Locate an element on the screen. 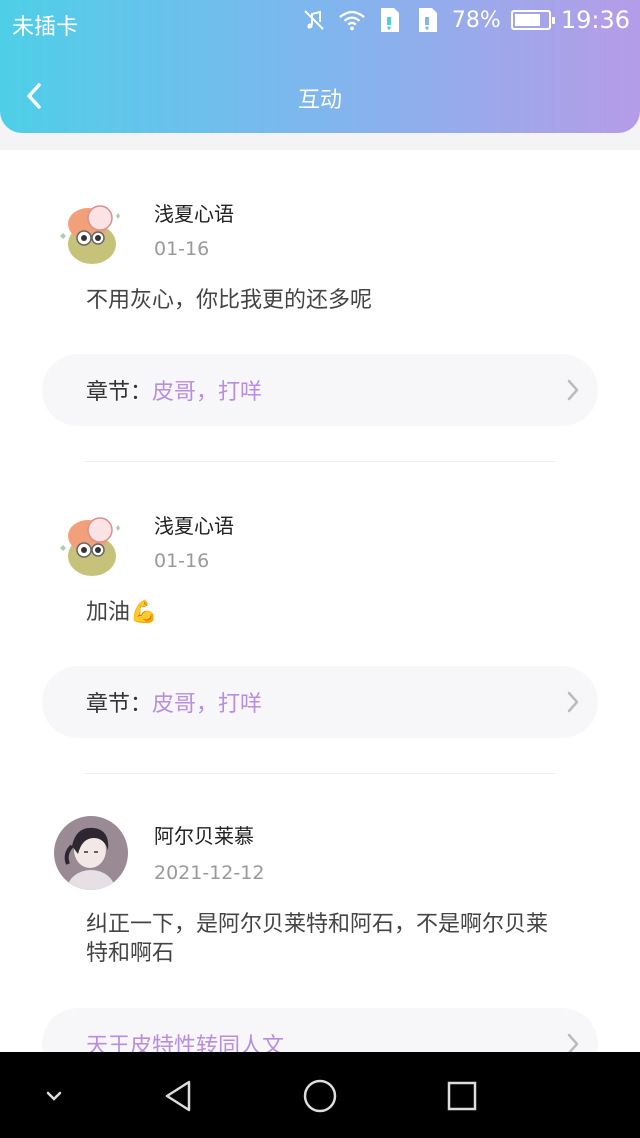 Image resolution: width=640 pixels, height=1138 pixels. chevron-down-icon is located at coordinates (54, 1096).